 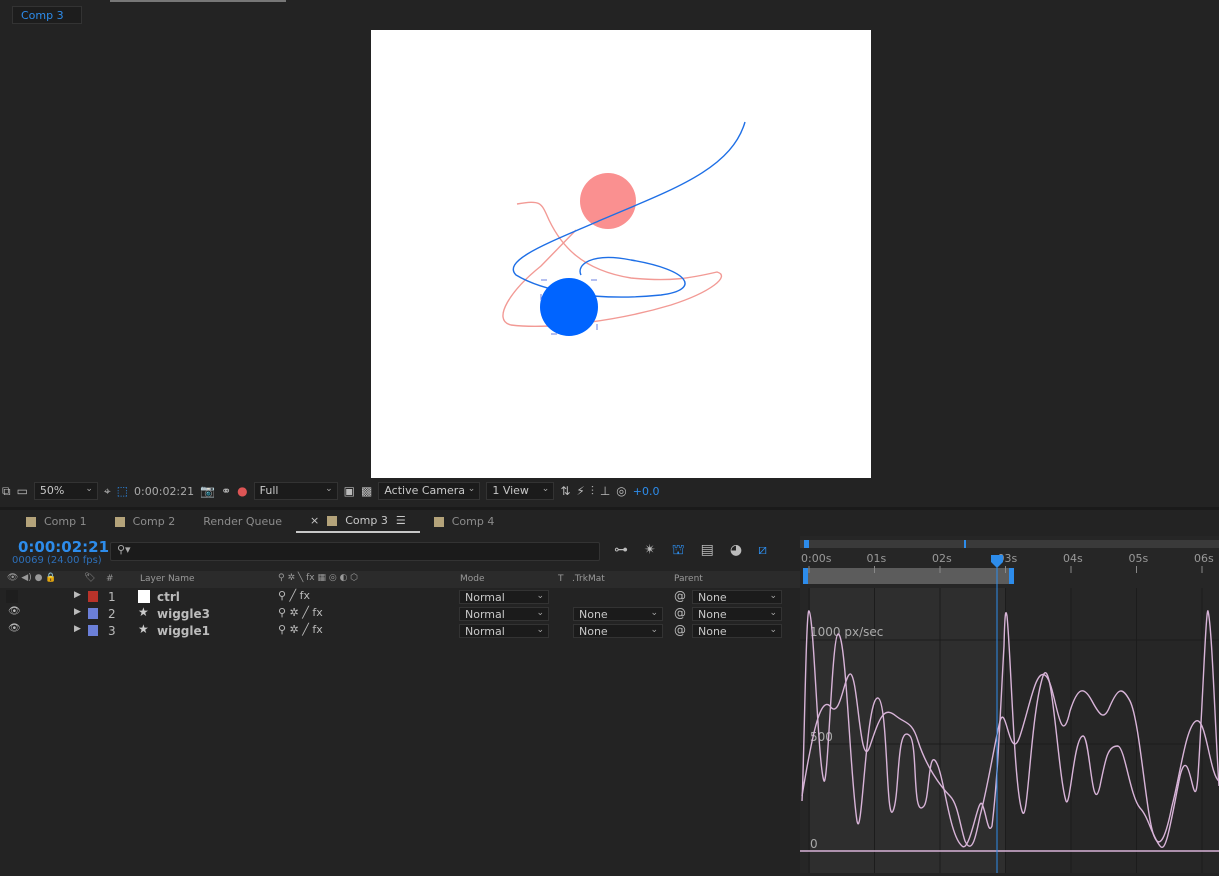 What do you see at coordinates (366, 520) in the screenshot?
I see `tab-label: Comp 3` at bounding box center [366, 520].